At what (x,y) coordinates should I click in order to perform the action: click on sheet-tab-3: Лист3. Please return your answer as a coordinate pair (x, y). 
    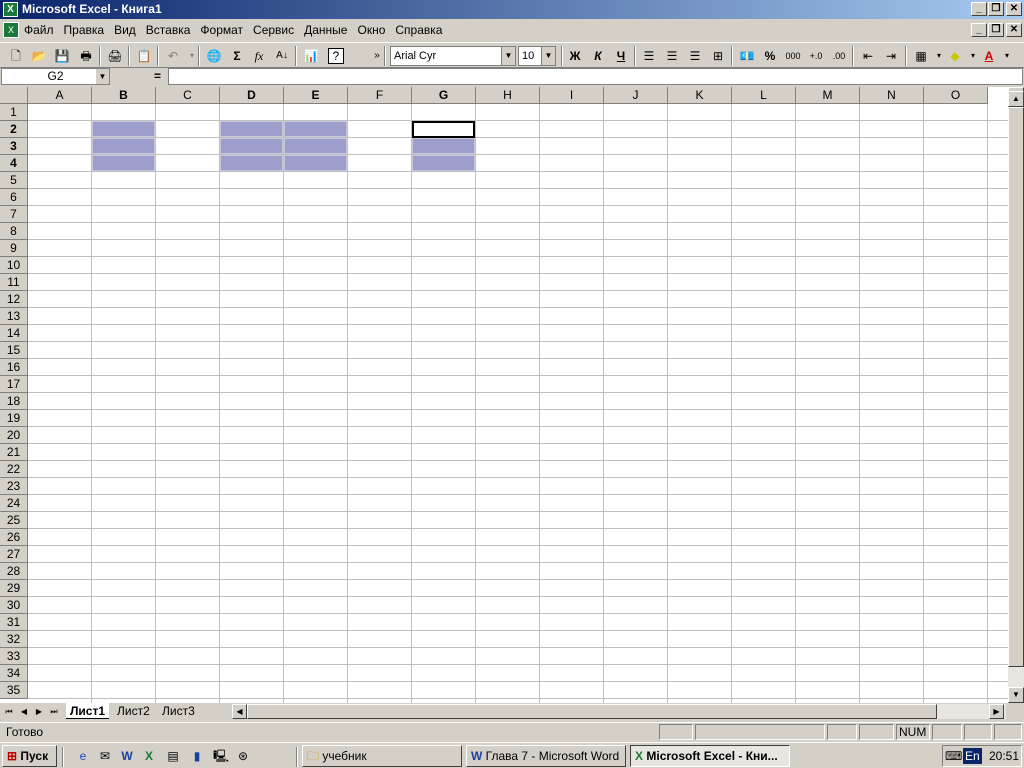
    Looking at the image, I should click on (178, 711).